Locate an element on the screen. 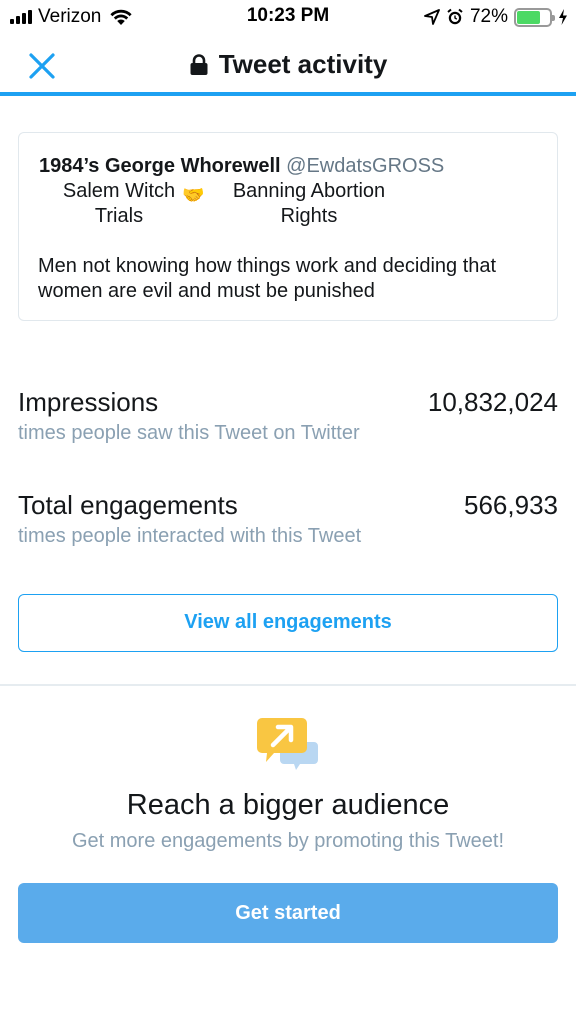  meme-label-right: Banning Abortion Rights is located at coordinates (309, 203).